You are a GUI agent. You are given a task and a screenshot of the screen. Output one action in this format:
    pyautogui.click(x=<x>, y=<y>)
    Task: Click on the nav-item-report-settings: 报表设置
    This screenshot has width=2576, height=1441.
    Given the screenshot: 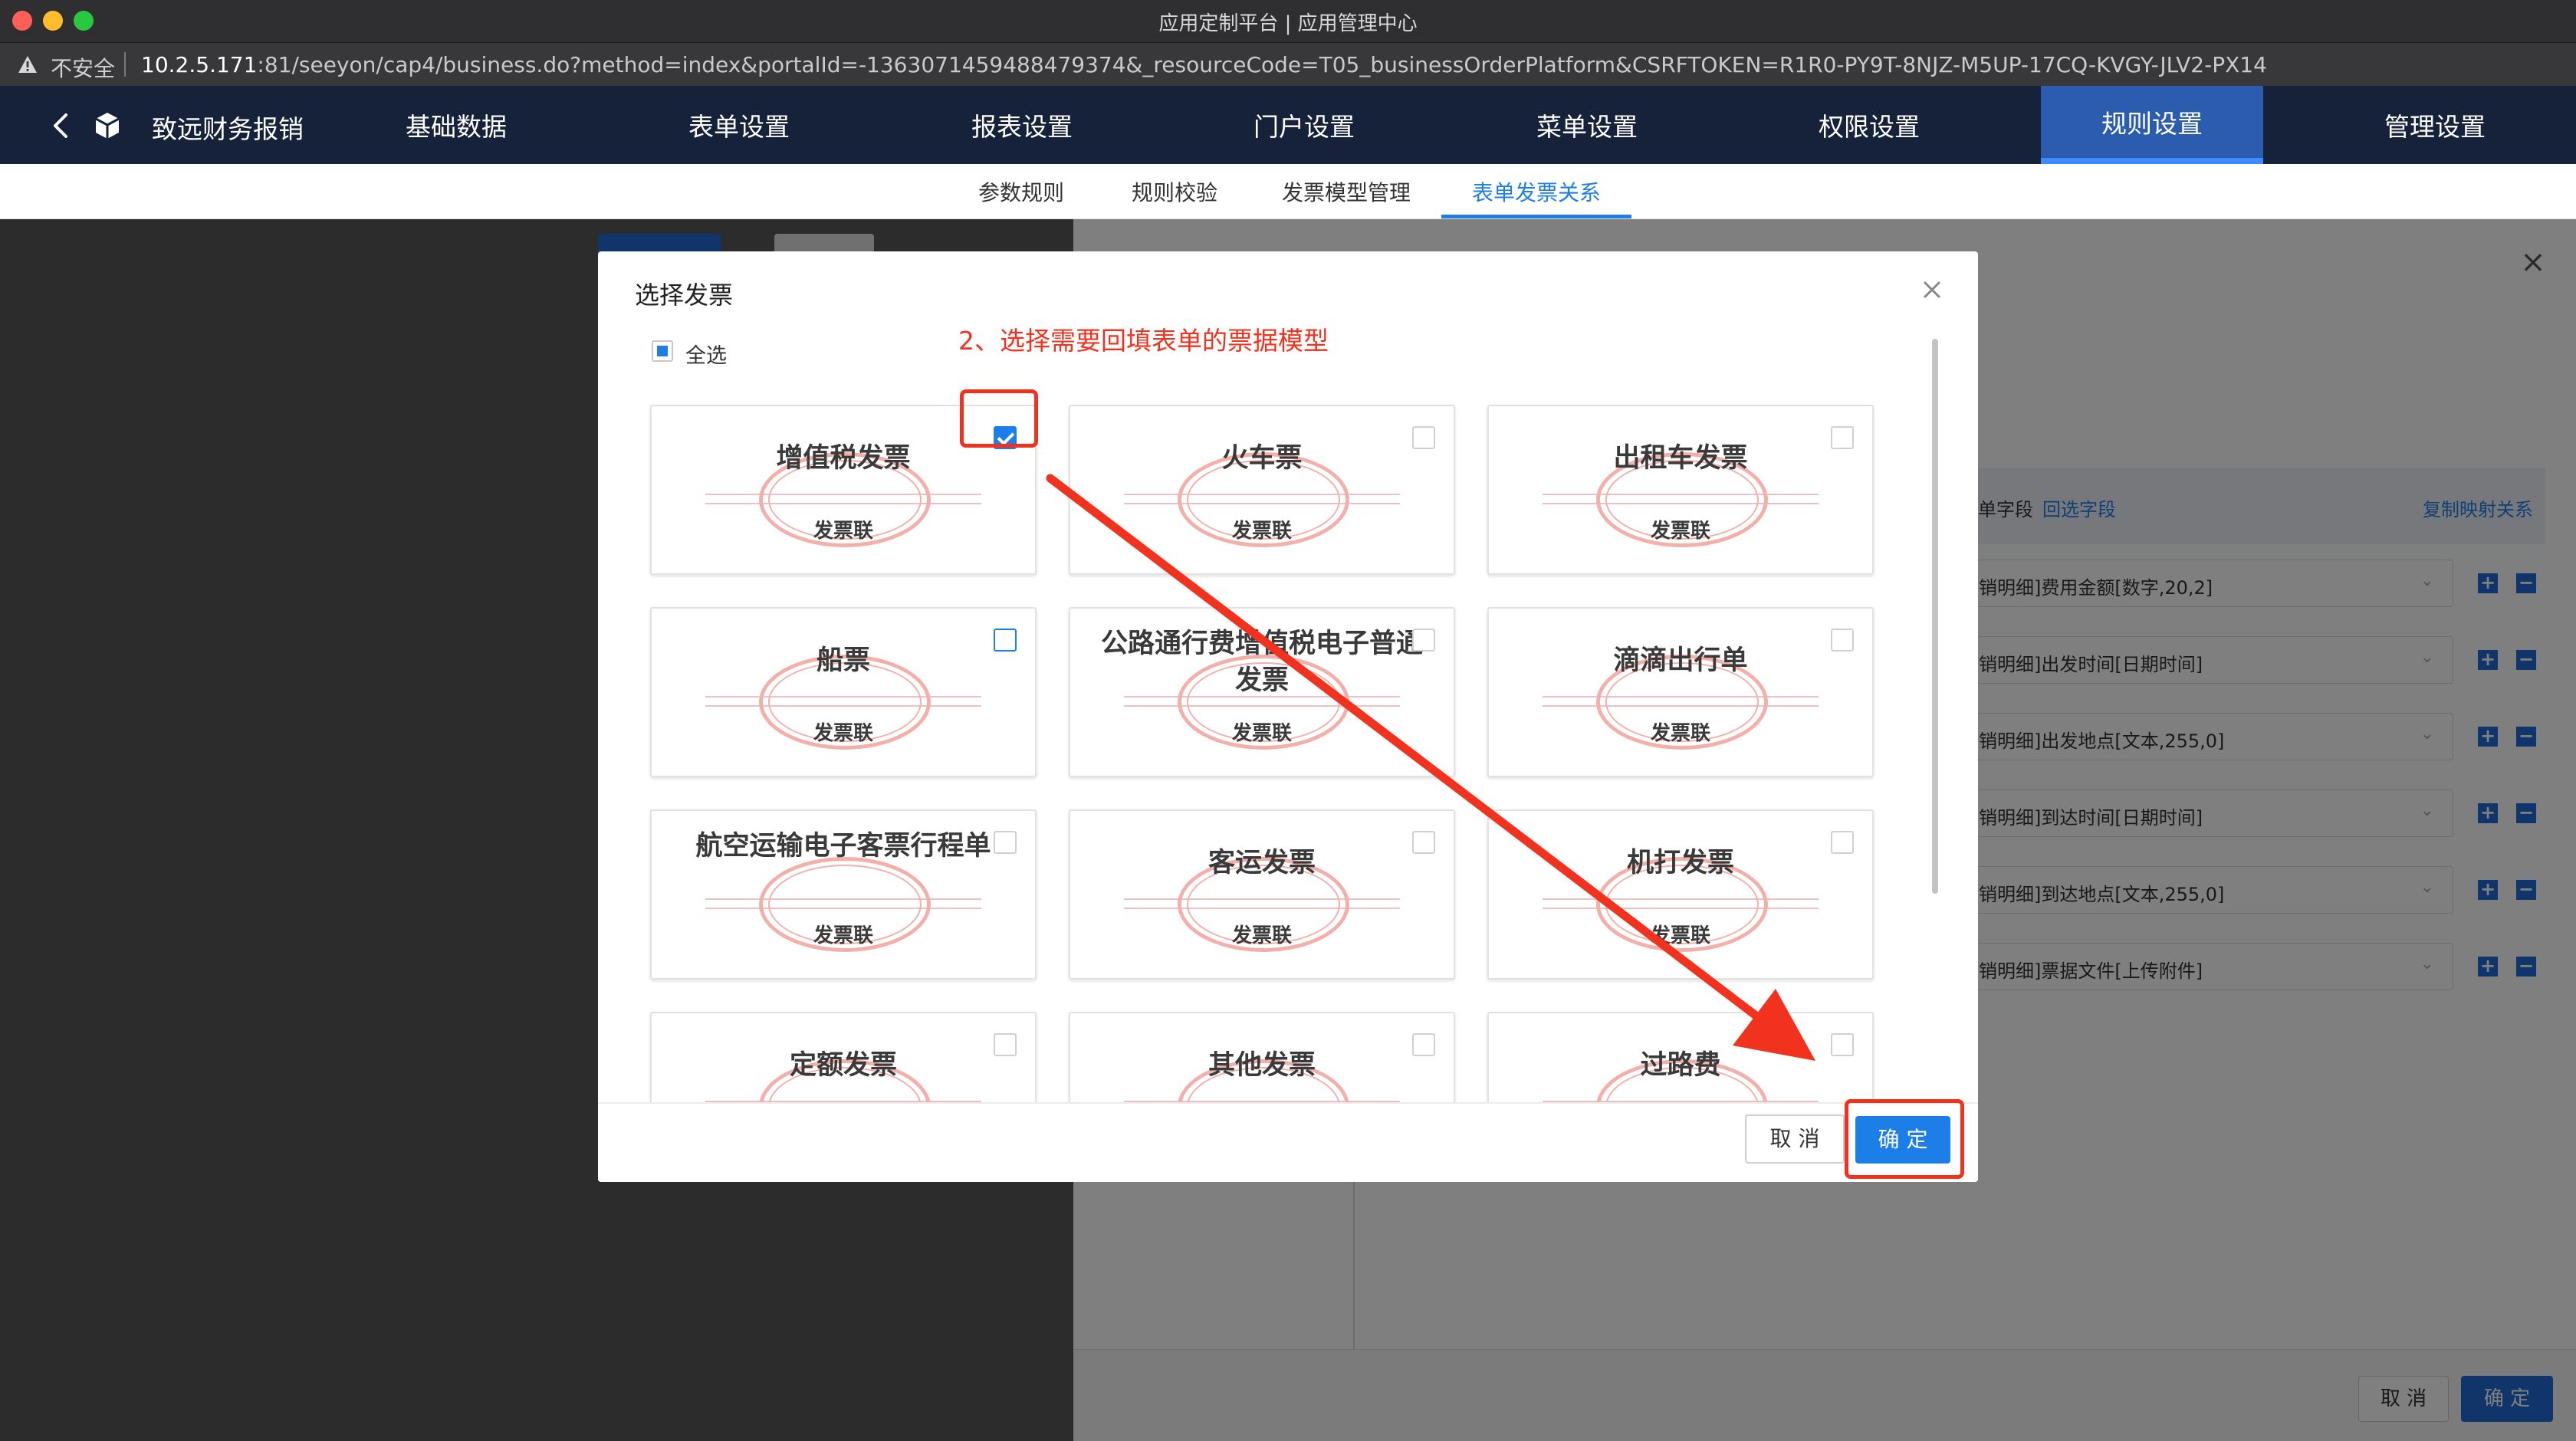 What is the action you would take?
    pyautogui.click(x=1022, y=125)
    